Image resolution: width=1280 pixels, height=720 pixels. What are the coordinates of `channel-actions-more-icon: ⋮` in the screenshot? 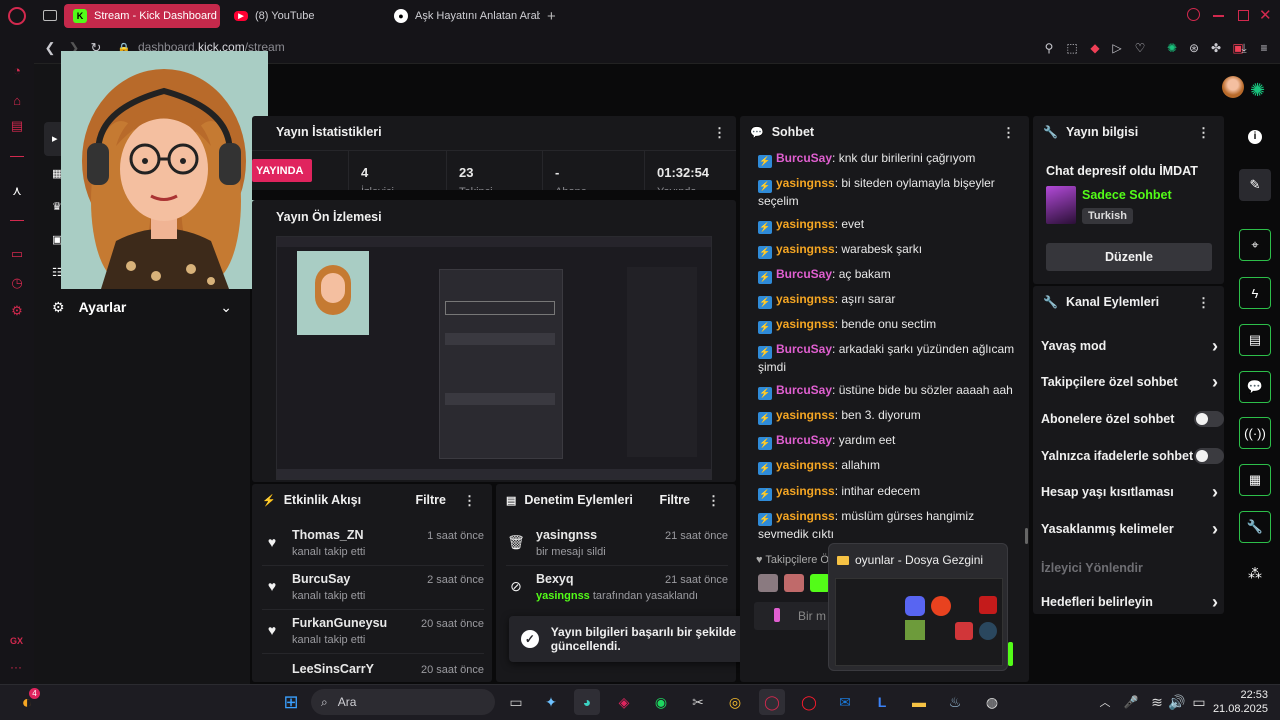 It's located at (1203, 303).